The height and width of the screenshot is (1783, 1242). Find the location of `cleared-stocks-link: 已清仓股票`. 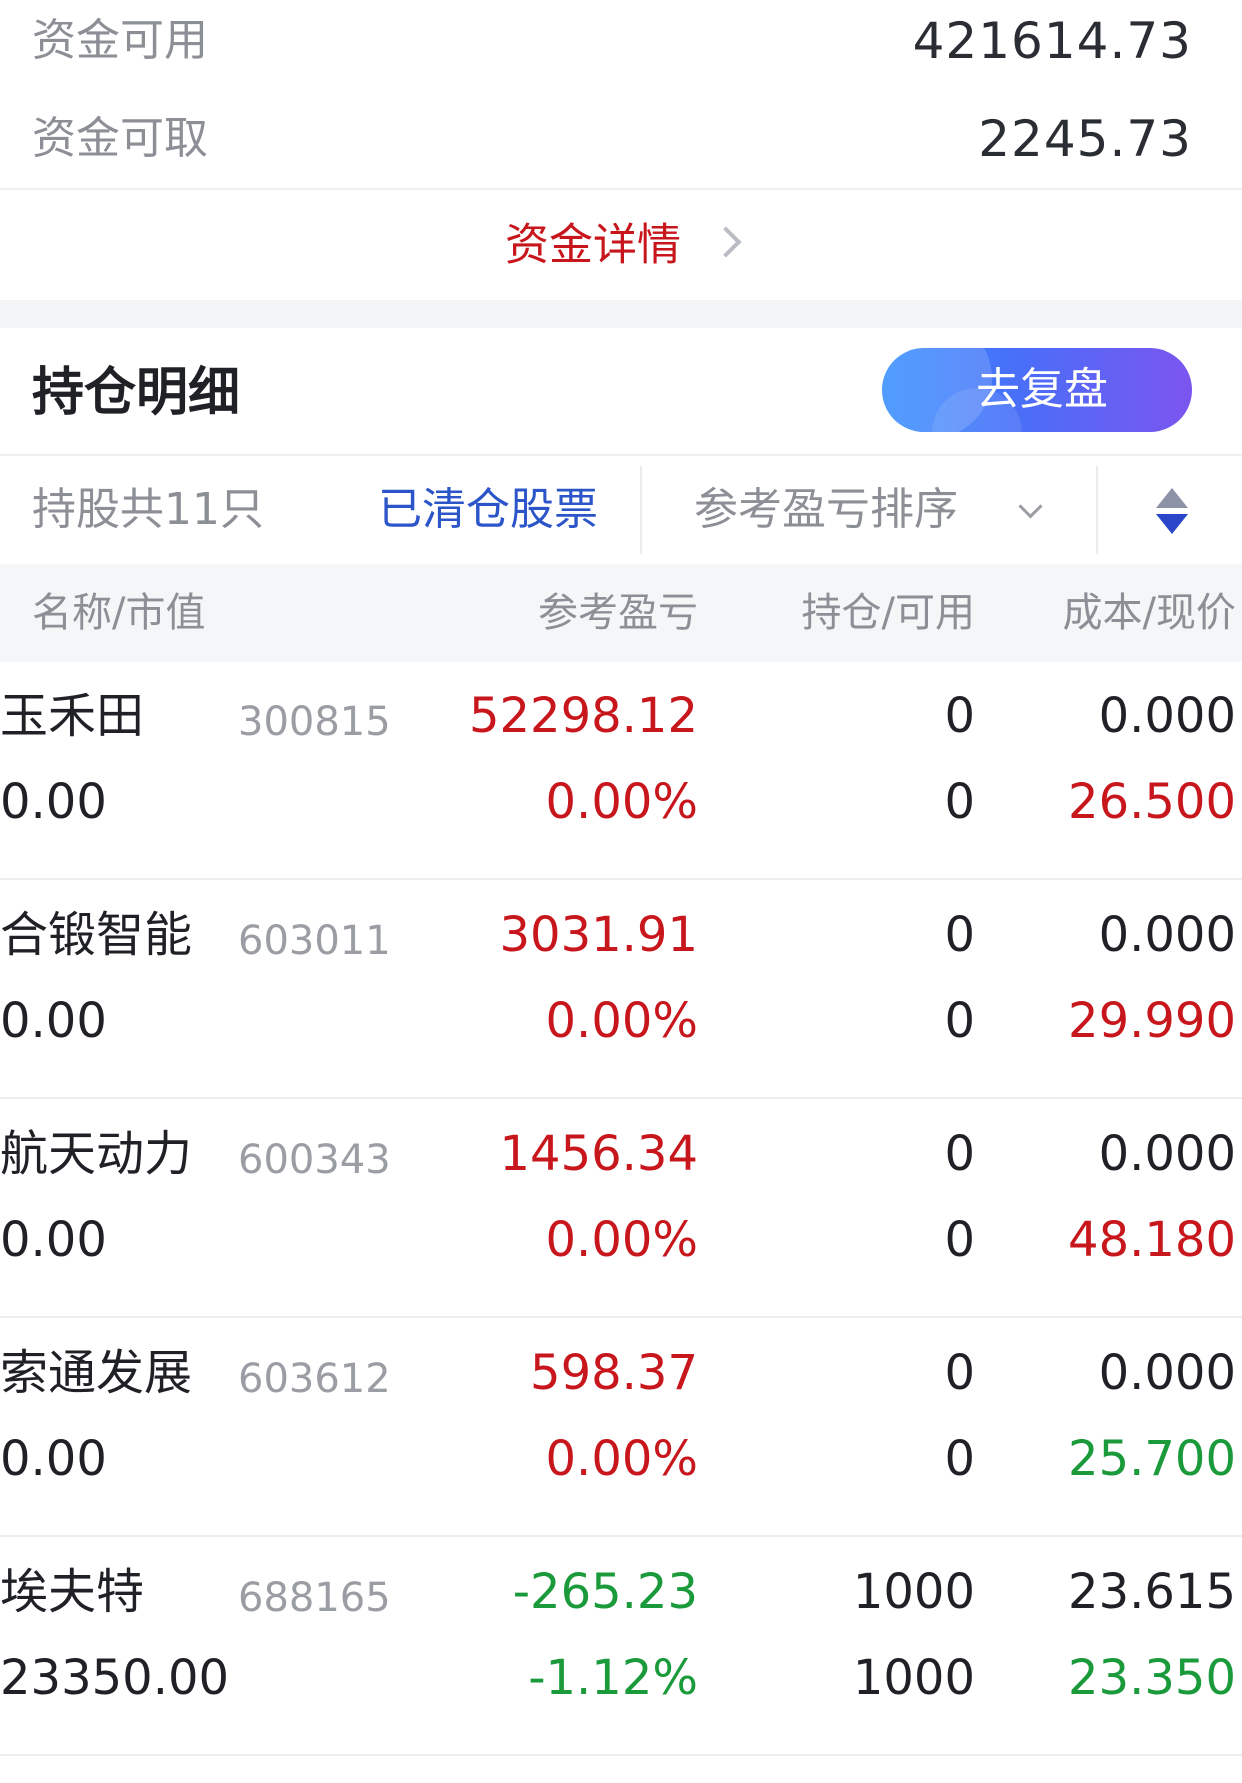

cleared-stocks-link: 已清仓股票 is located at coordinates (488, 510).